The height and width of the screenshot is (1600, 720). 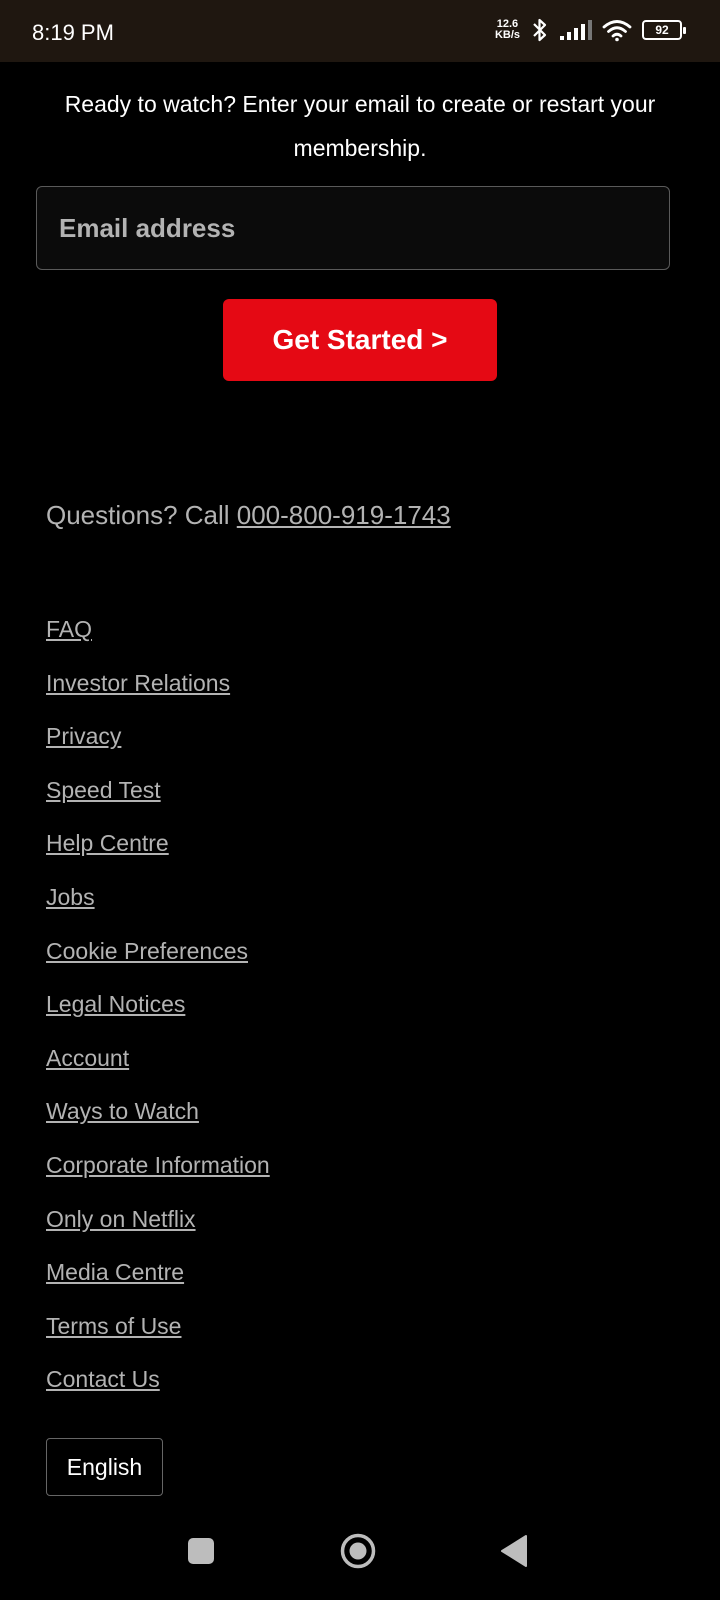 I want to click on footer-item: Only on Netflix, so click(x=158, y=1229).